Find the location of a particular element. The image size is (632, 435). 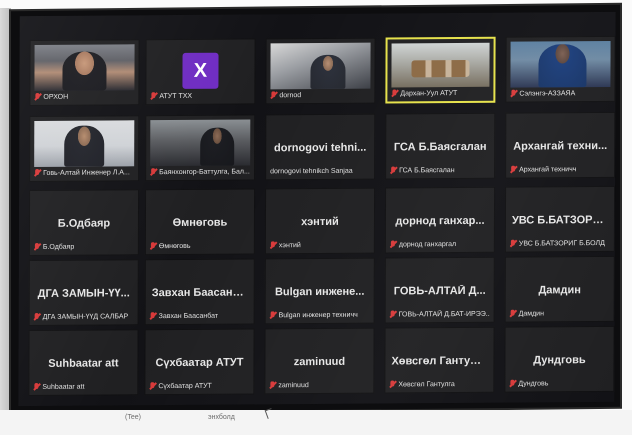

participant-display-name: Сүхбаатар АТУТ is located at coordinates (199, 363).